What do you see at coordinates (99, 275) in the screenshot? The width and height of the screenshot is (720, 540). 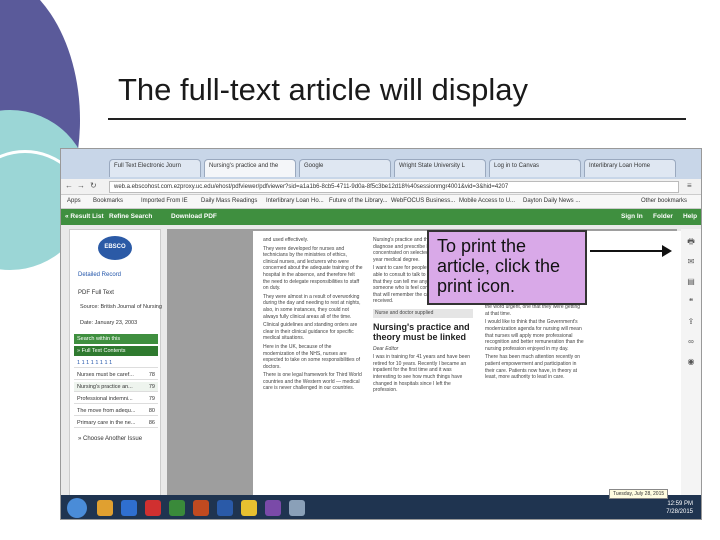 I see `detailed-record-link: Detailed Record` at bounding box center [99, 275].